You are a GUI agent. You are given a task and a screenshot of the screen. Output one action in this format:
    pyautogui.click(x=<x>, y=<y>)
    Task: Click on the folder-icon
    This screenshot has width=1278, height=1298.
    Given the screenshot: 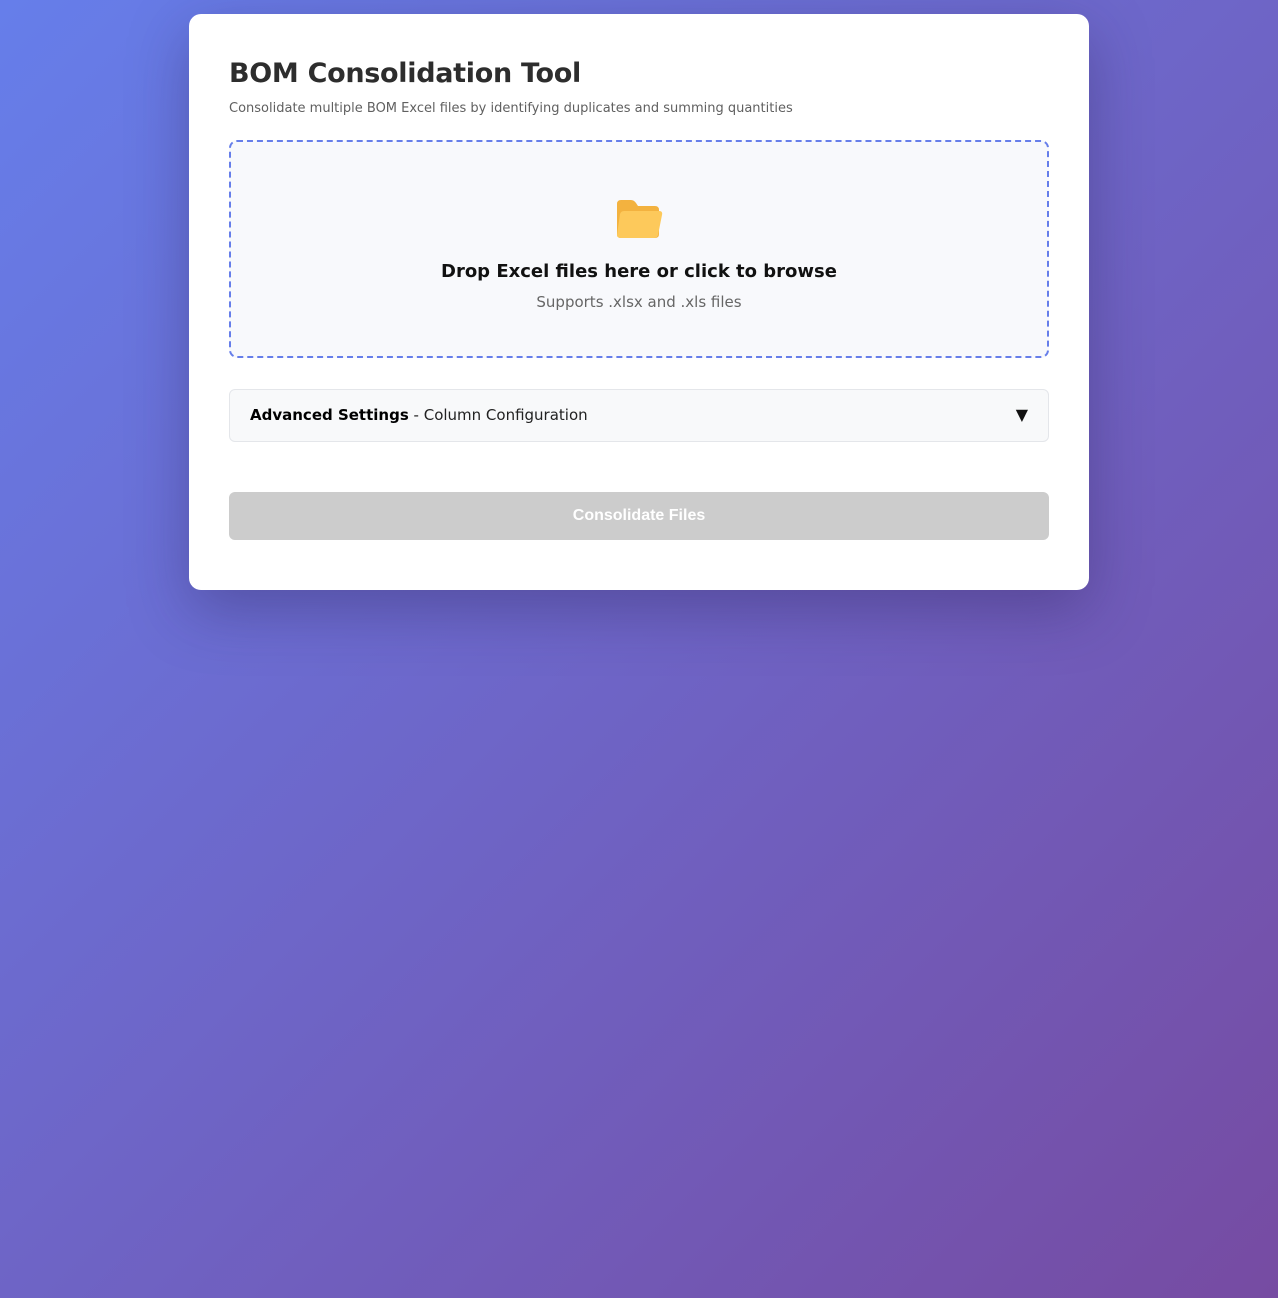 What is the action you would take?
    pyautogui.click(x=640, y=218)
    